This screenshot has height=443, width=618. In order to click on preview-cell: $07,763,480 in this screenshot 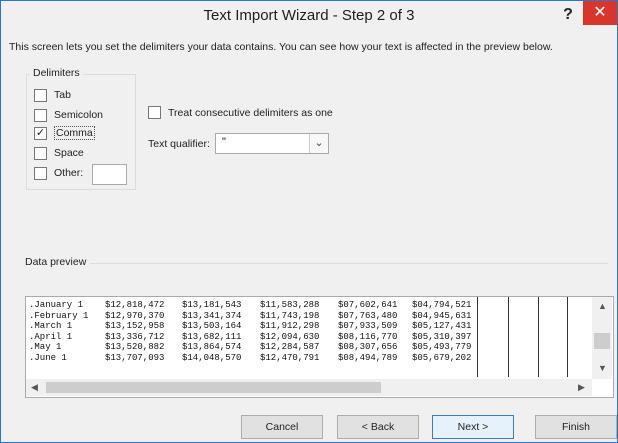, I will do `click(368, 315)`.